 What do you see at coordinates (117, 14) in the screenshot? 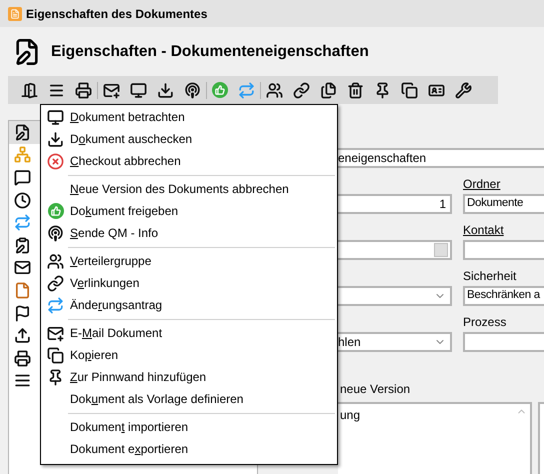
I see `window-title: Eigenschaften des Dokumentes` at bounding box center [117, 14].